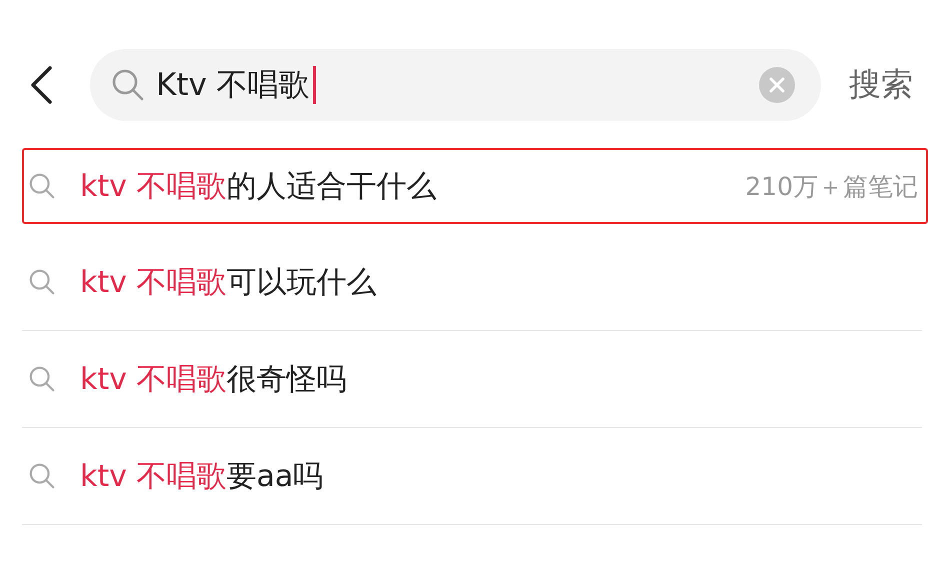 The image size is (937, 586). I want to click on back-icon, so click(41, 85).